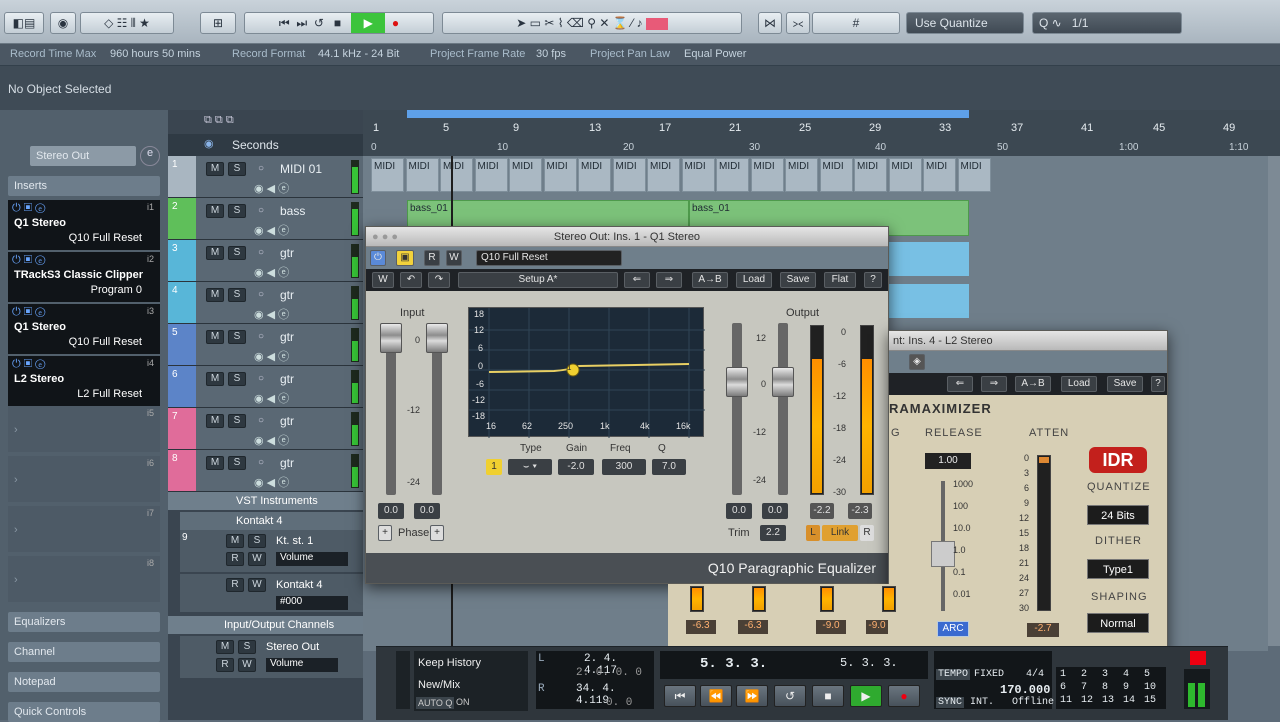 The height and width of the screenshot is (722, 1280). I want to click on tempo-value: 170.000, so click(1025, 690).